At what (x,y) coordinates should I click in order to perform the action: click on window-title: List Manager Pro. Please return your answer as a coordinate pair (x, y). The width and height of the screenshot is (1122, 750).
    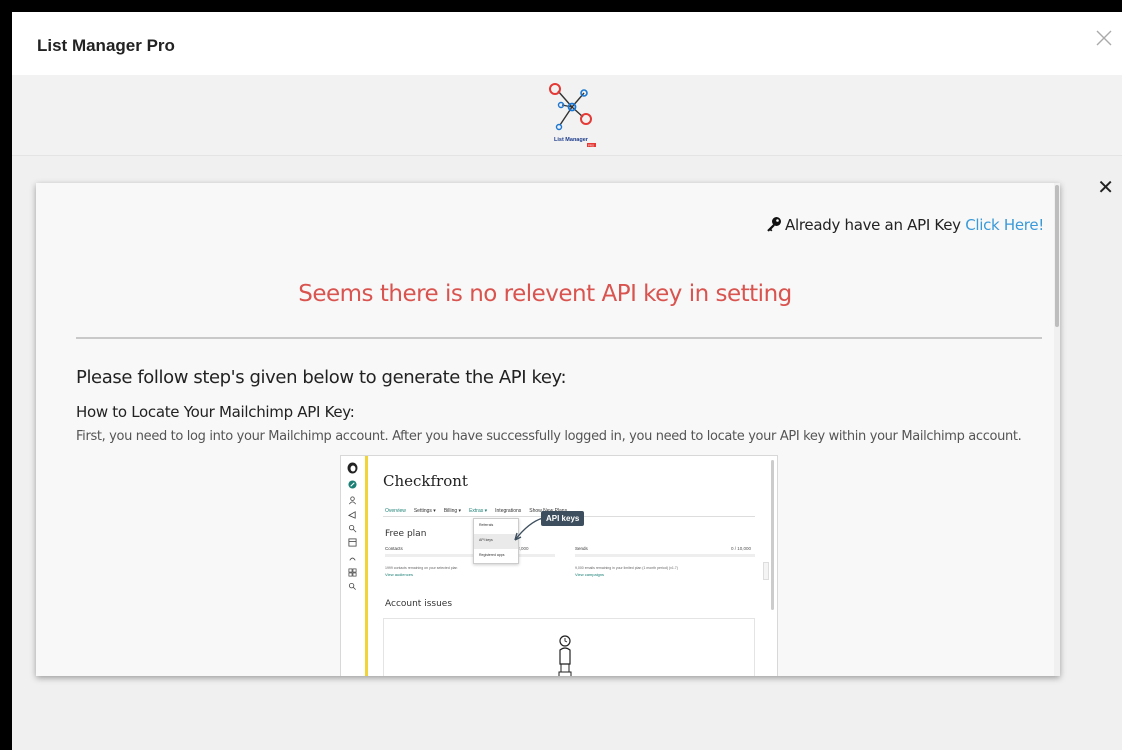
    Looking at the image, I should click on (106, 45).